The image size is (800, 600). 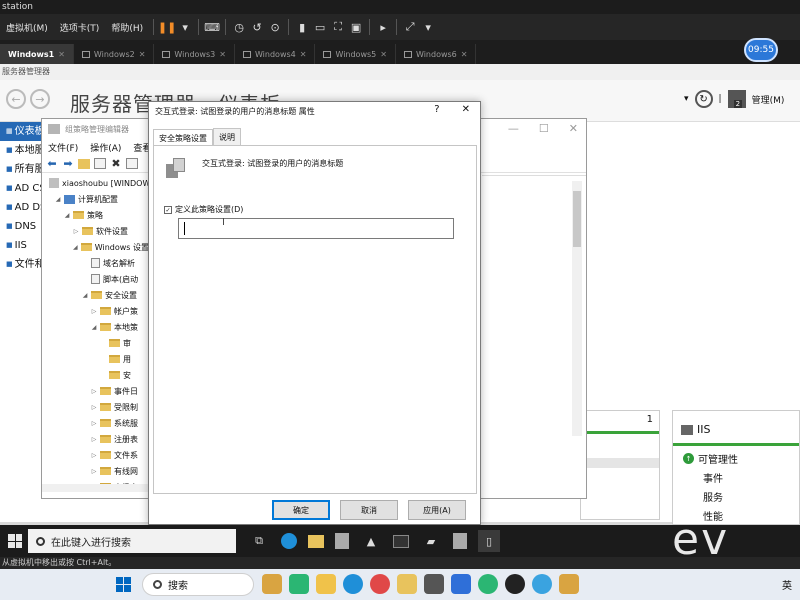 I want to click on tree-item: 域名解析, so click(x=95, y=263).